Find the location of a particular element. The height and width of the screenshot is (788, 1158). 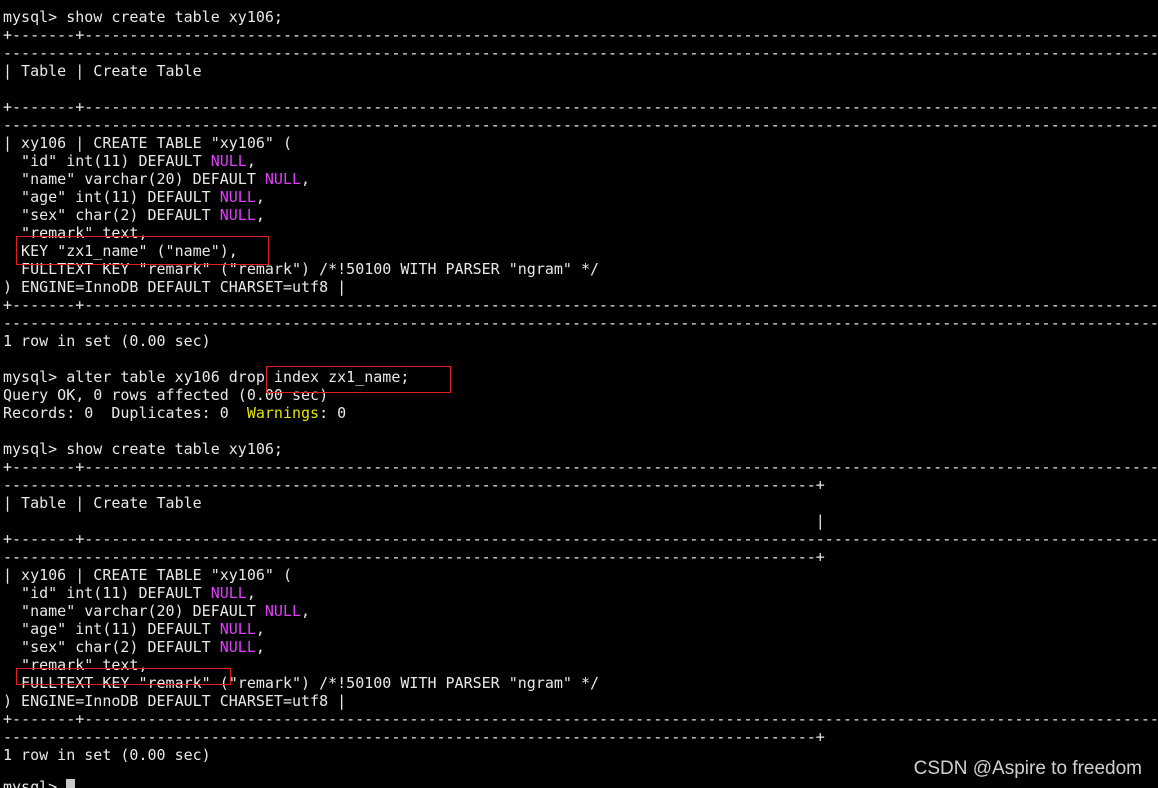

warnings-label: Warnings is located at coordinates (283, 413).